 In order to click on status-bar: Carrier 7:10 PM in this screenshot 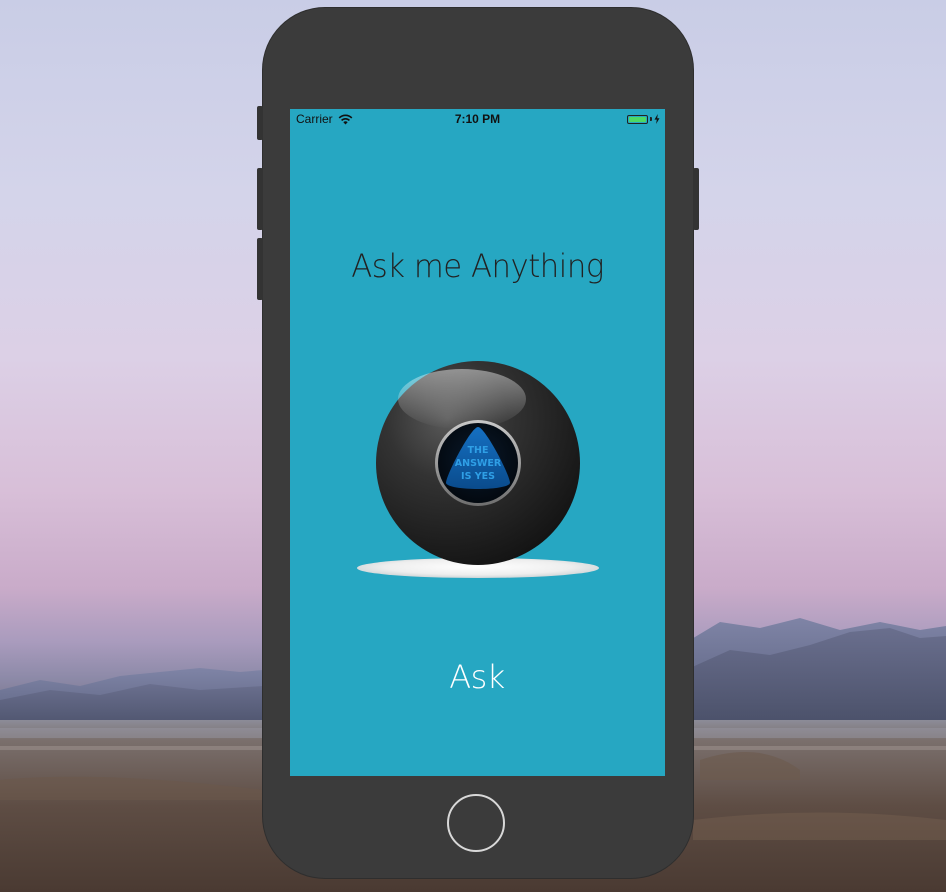, I will do `click(477, 119)`.